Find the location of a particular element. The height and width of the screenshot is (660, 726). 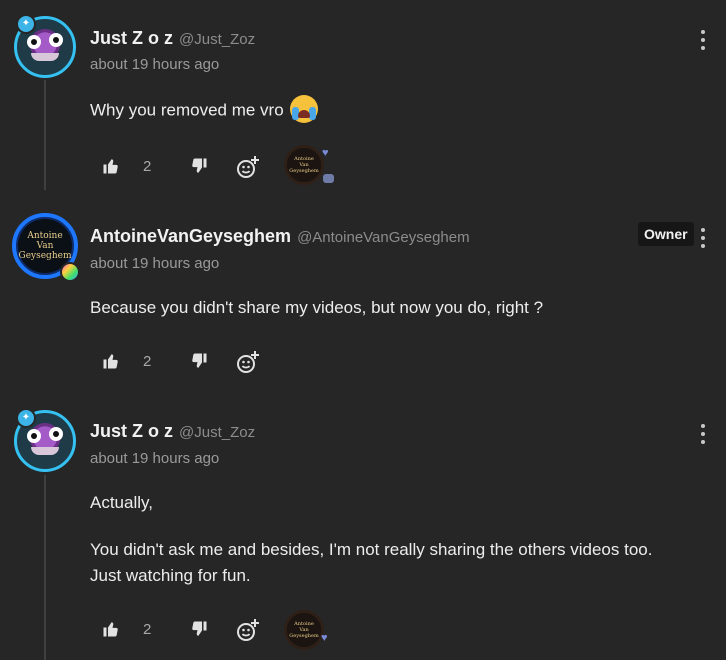

user-handle: @AntoineVanGeyseghem is located at coordinates (383, 237).